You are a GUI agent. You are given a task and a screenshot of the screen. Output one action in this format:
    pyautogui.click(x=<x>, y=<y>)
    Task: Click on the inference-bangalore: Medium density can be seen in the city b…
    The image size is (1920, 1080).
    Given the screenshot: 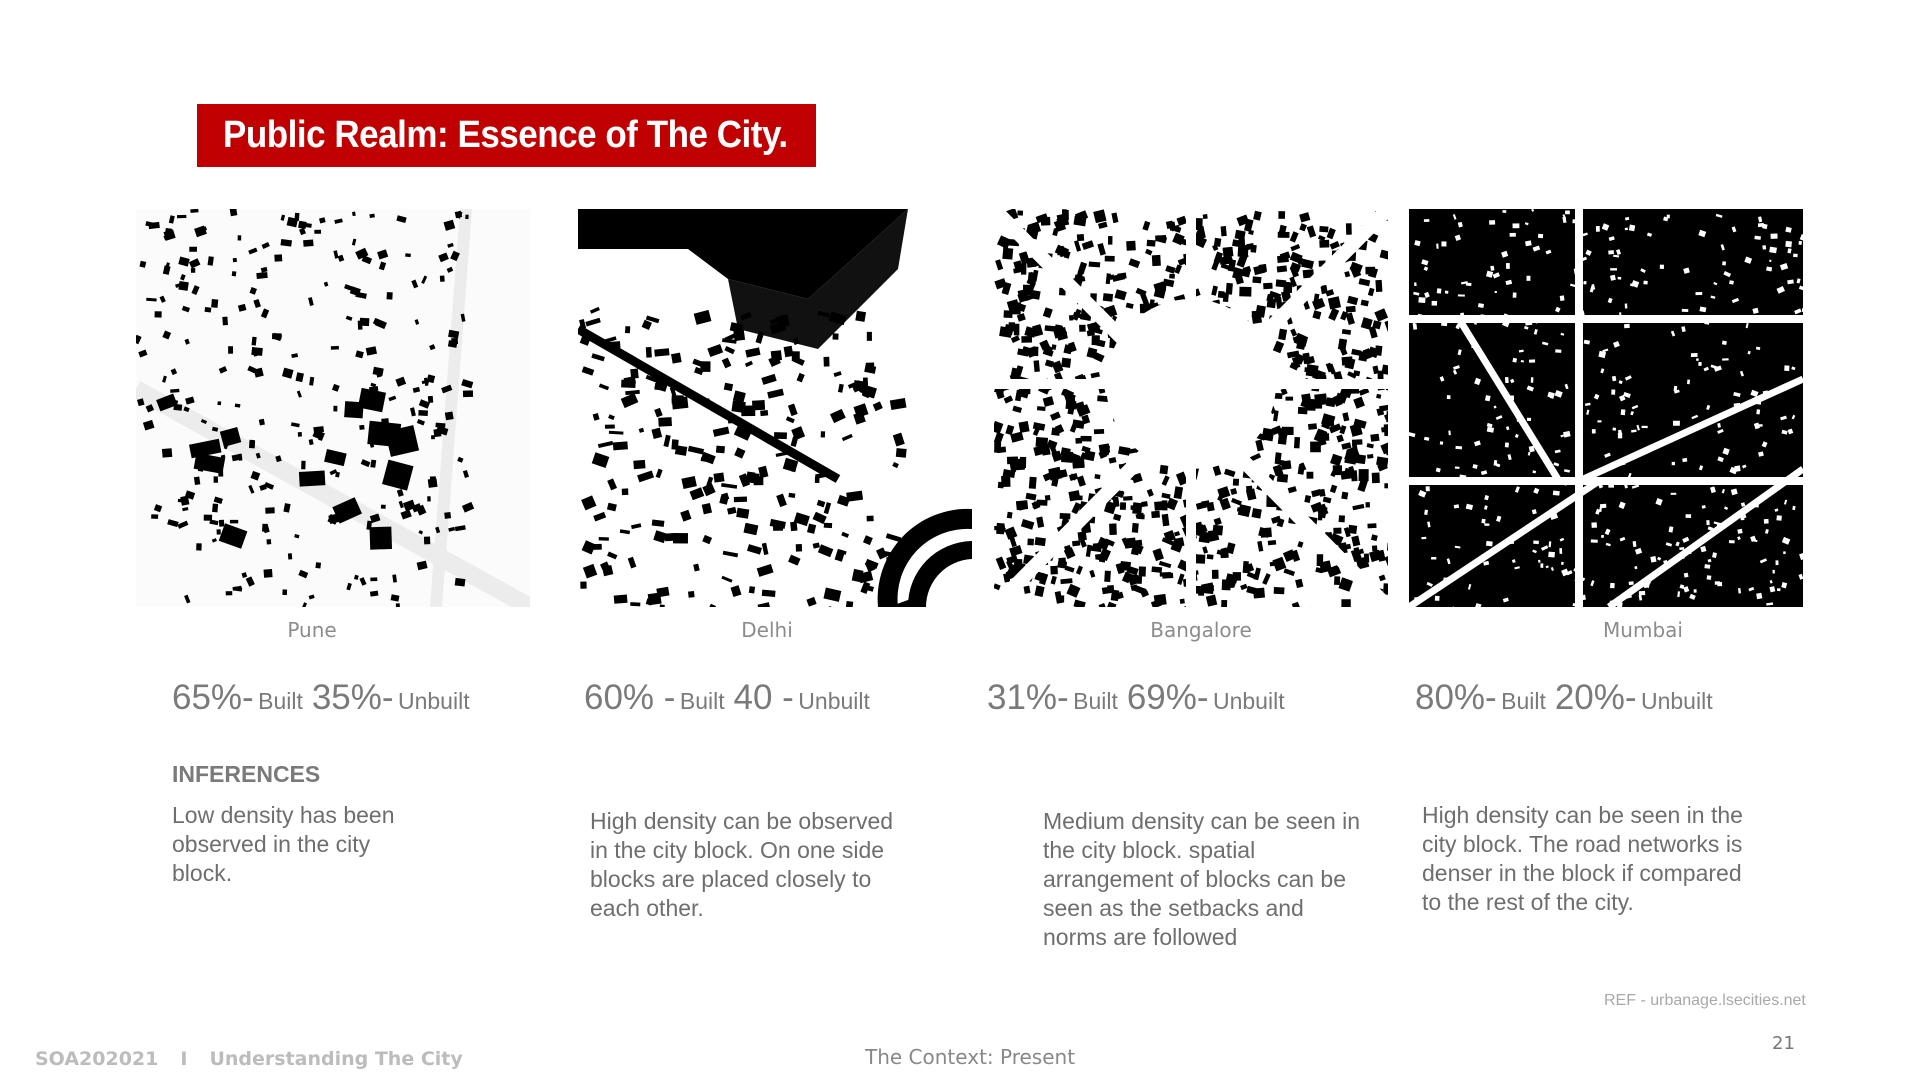 What is the action you would take?
    pyautogui.click(x=1202, y=879)
    